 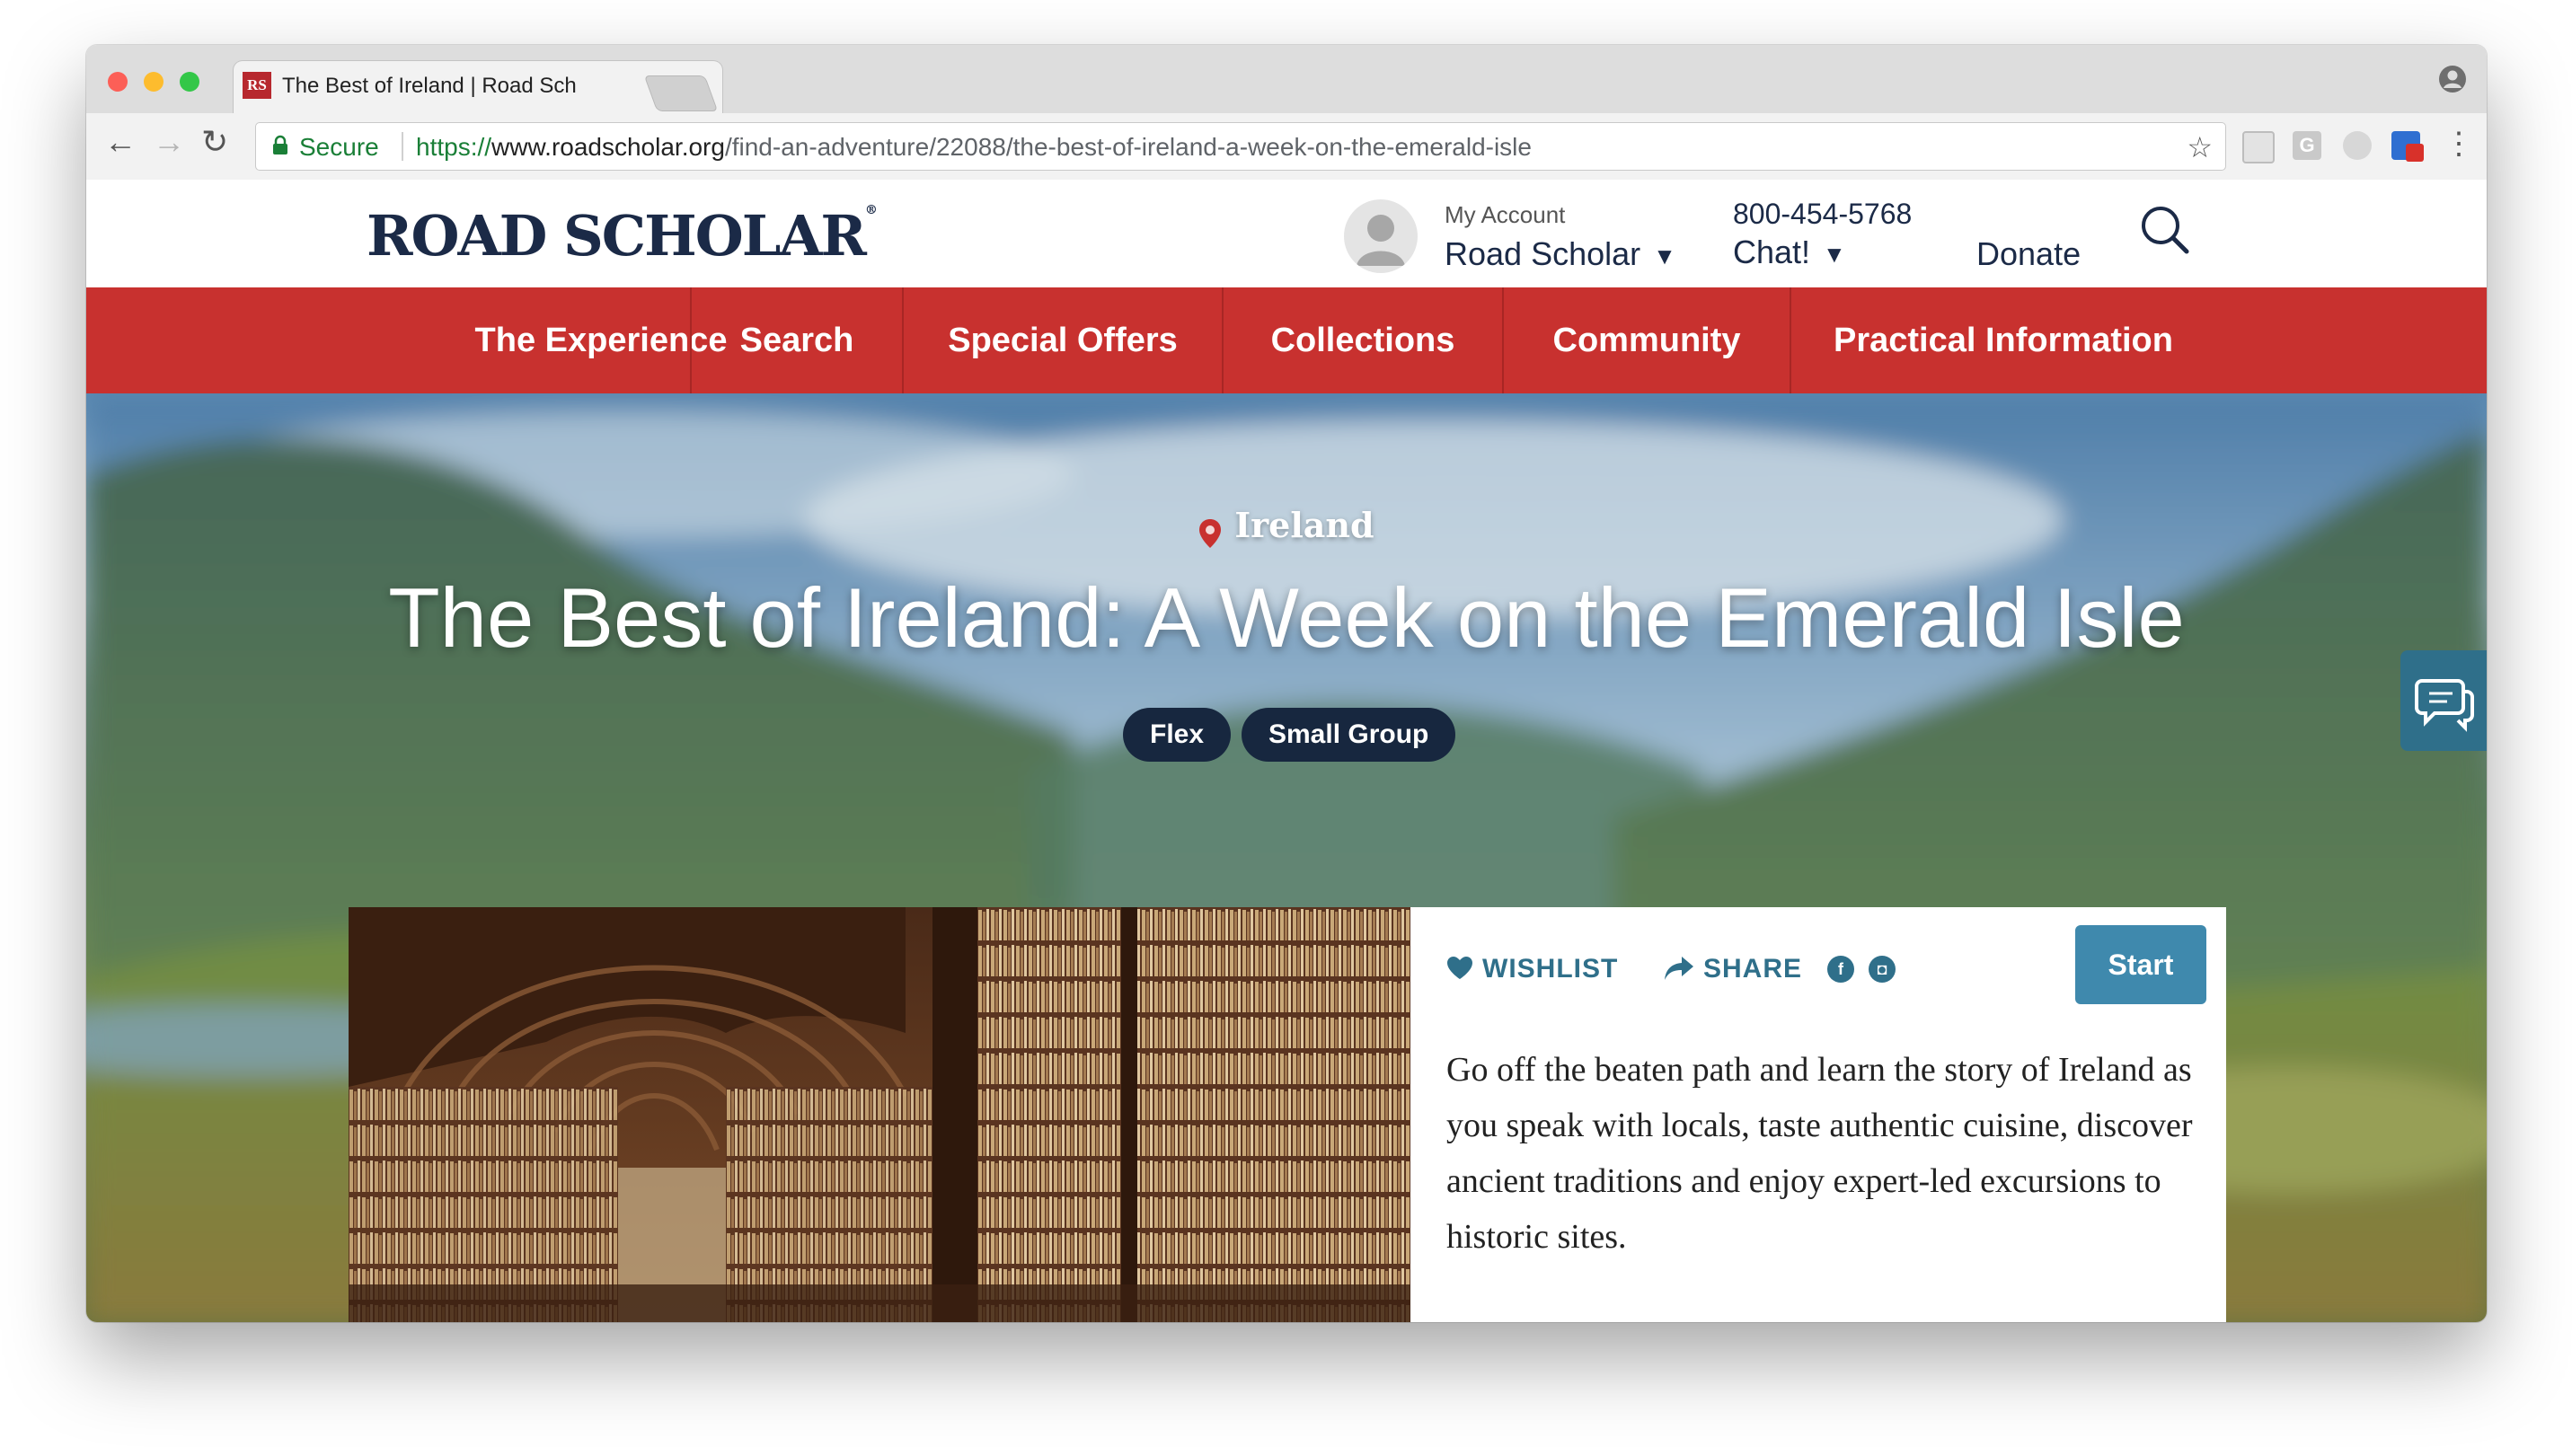 I want to click on url-scheme: https://, so click(x=454, y=147).